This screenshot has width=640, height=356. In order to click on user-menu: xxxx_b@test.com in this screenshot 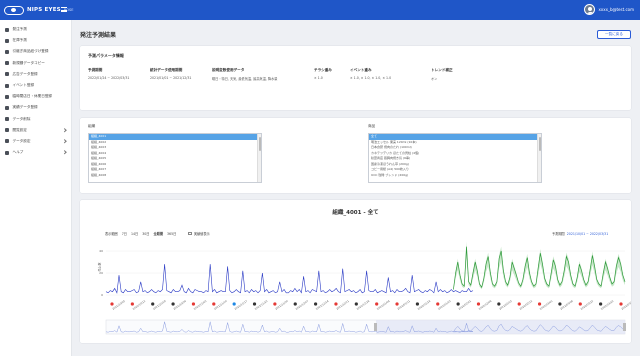, I will do `click(609, 9)`.